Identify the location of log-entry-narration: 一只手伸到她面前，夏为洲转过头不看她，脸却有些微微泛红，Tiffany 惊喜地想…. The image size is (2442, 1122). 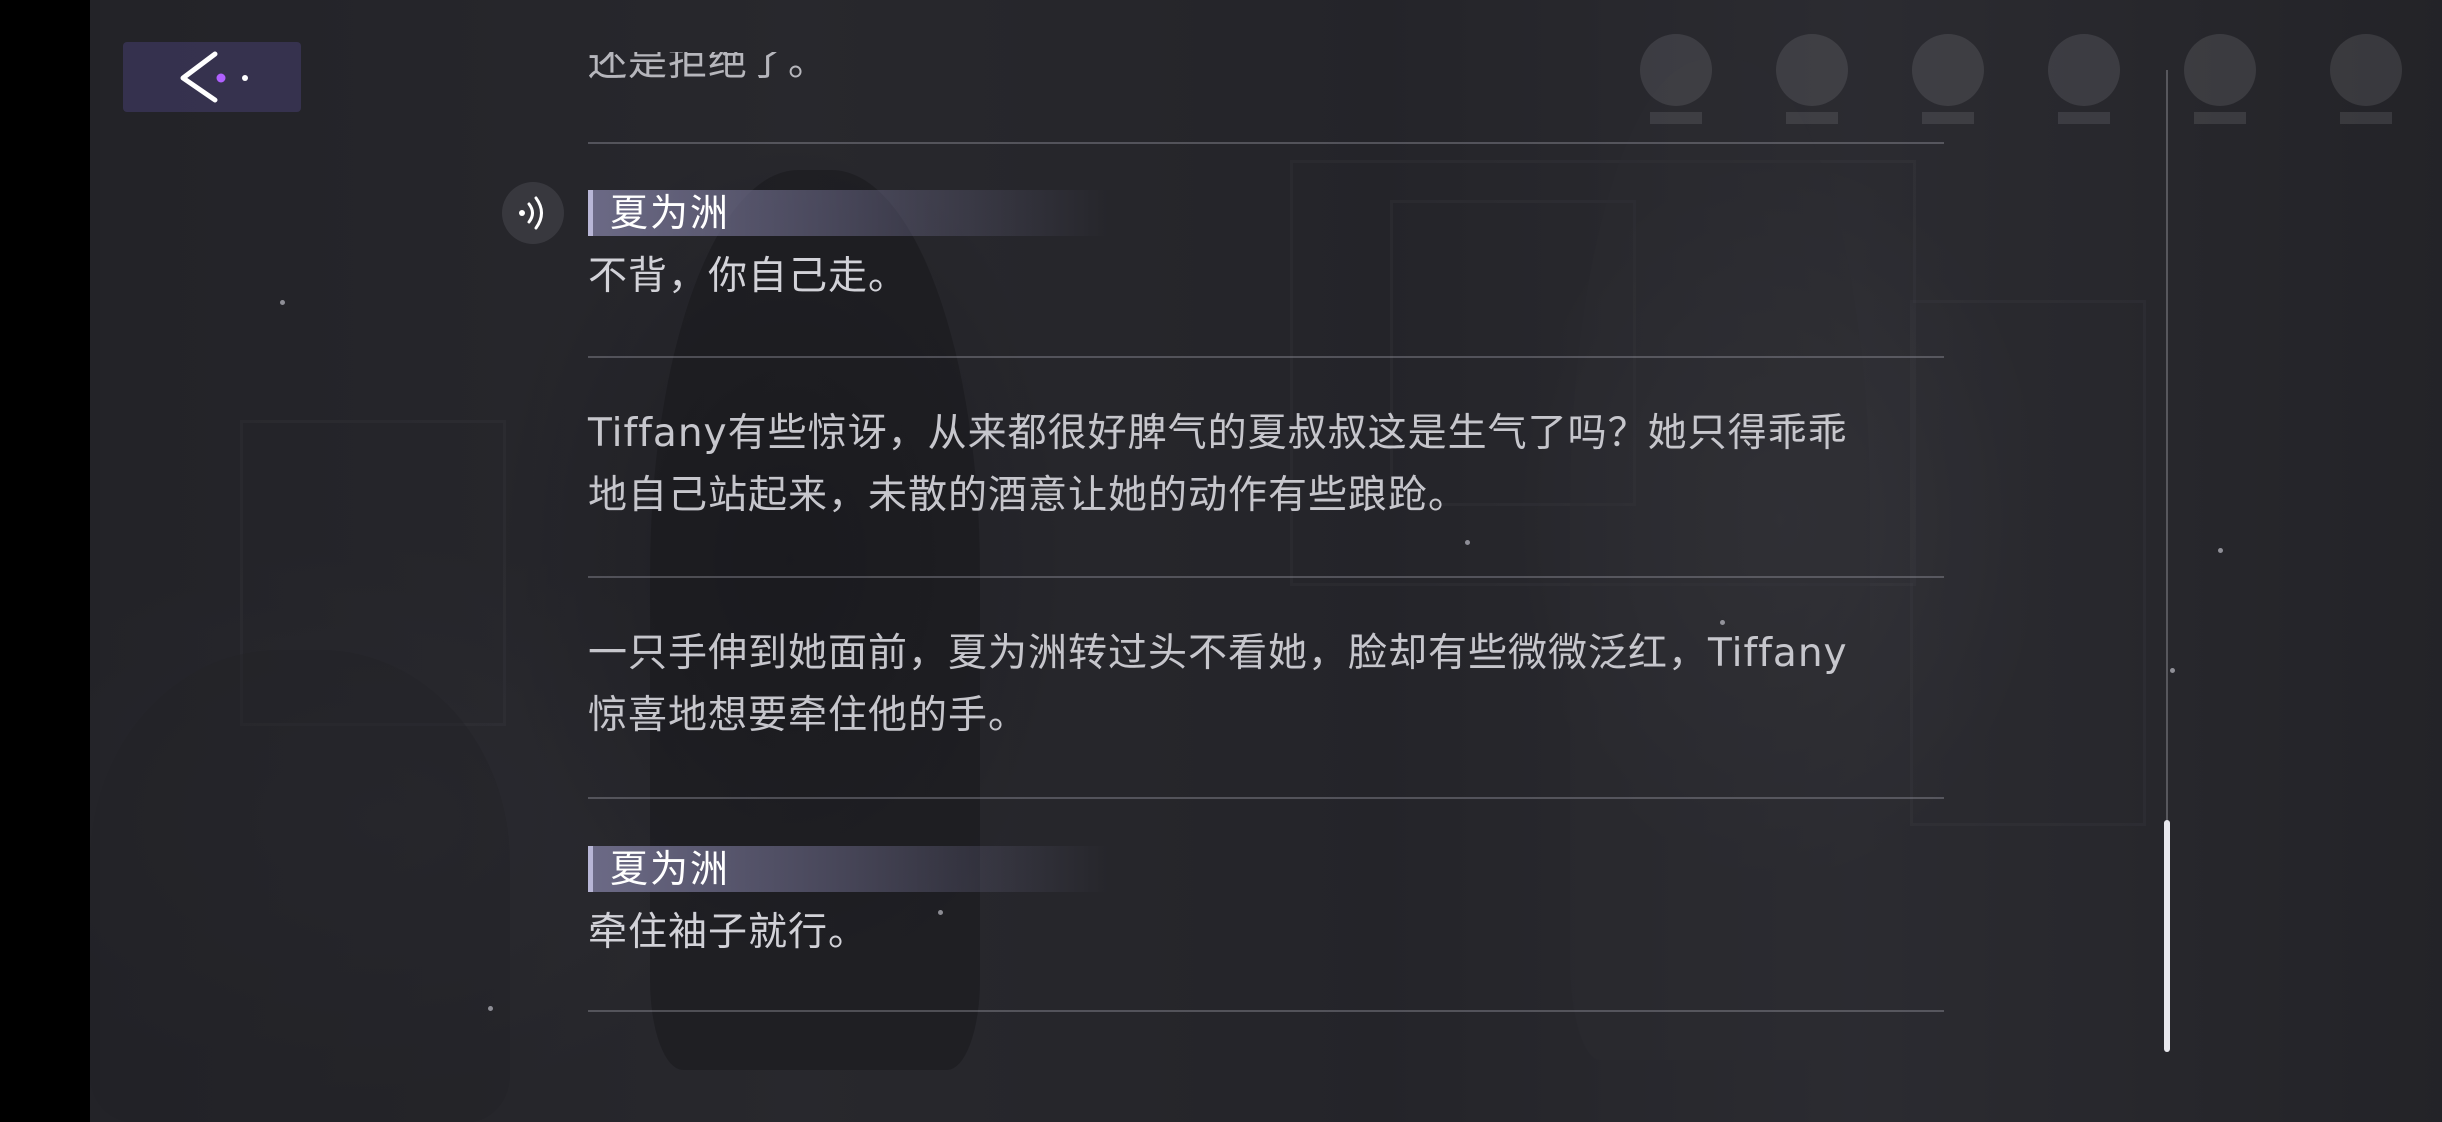
(1266, 685).